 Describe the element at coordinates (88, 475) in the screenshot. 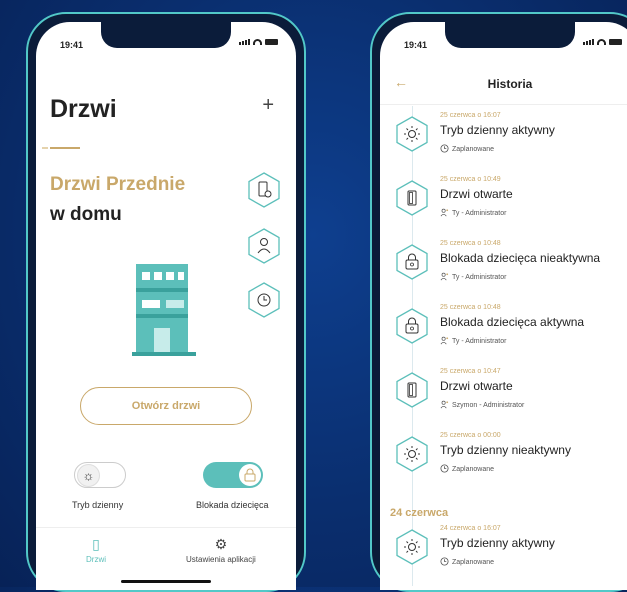

I see `sun-icon: ☼` at that location.